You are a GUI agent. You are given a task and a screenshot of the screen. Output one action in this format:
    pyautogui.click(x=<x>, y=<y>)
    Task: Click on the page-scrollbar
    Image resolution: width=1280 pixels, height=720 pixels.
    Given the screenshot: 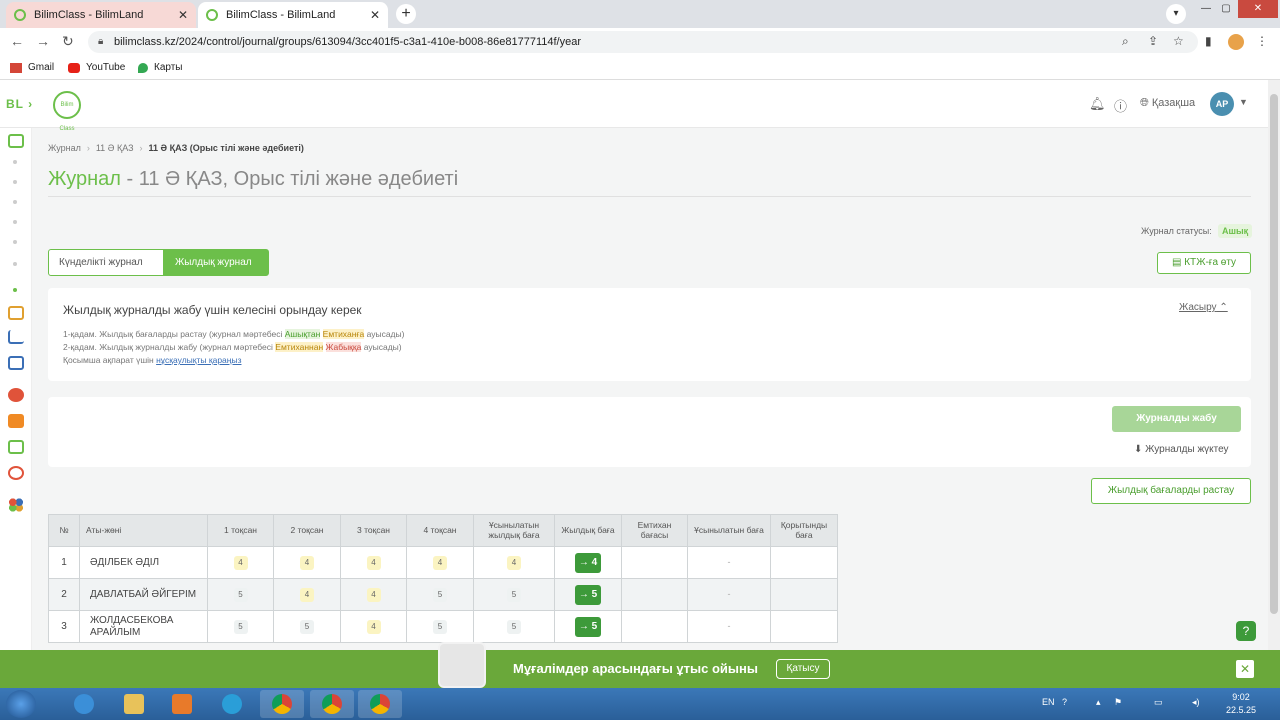 What is the action you would take?
    pyautogui.click(x=1274, y=365)
    